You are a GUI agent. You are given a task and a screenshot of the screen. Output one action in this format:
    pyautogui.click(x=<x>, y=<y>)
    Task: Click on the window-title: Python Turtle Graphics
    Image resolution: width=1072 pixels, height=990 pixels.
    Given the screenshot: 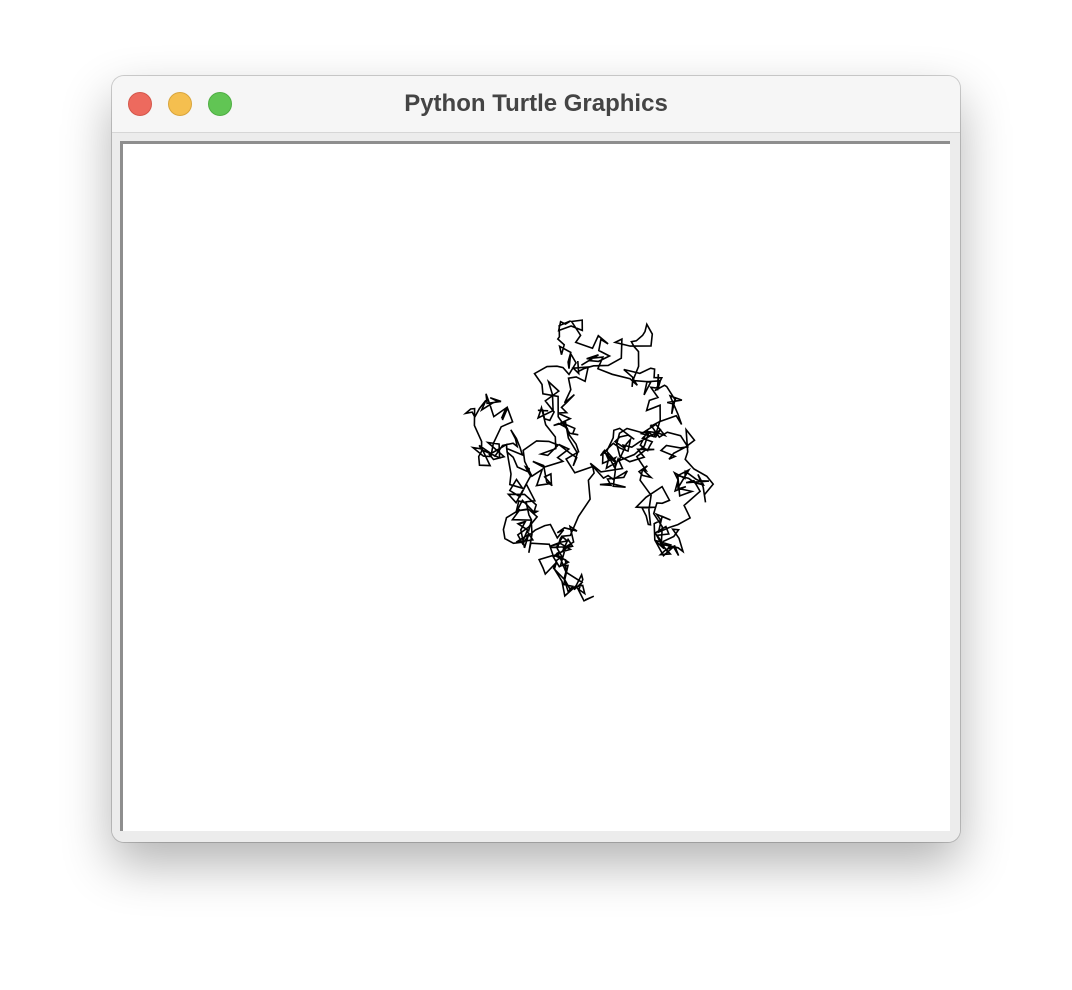 What is the action you would take?
    pyautogui.click(x=536, y=103)
    